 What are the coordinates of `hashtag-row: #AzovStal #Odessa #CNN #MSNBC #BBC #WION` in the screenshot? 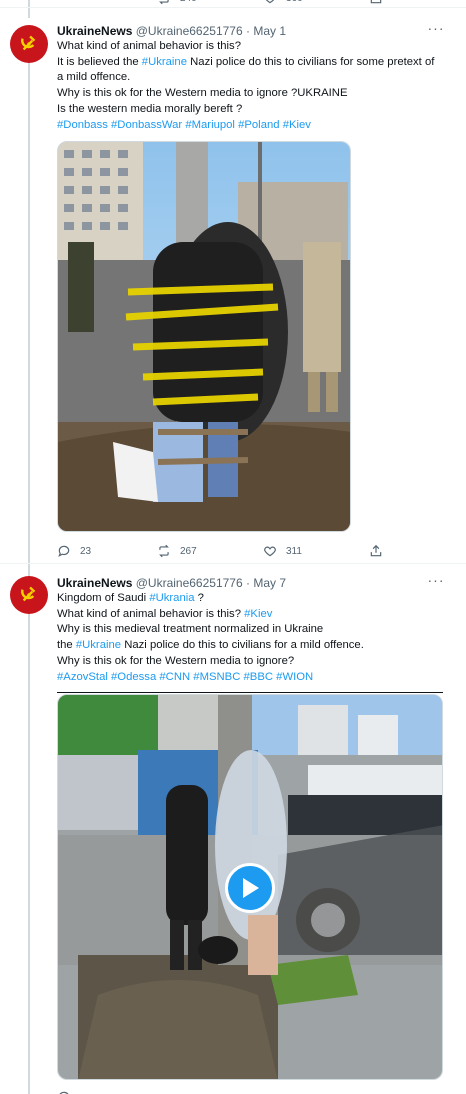 It's located at (254, 678).